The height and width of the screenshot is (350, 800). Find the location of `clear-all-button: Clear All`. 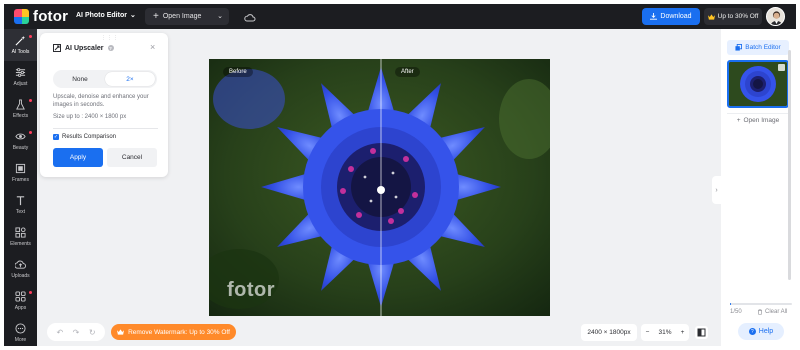

clear-all-button: Clear All is located at coordinates (772, 312).